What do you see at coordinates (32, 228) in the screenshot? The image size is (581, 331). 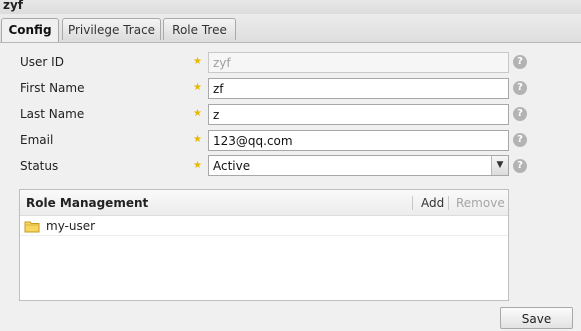 I see `folder-icon` at bounding box center [32, 228].